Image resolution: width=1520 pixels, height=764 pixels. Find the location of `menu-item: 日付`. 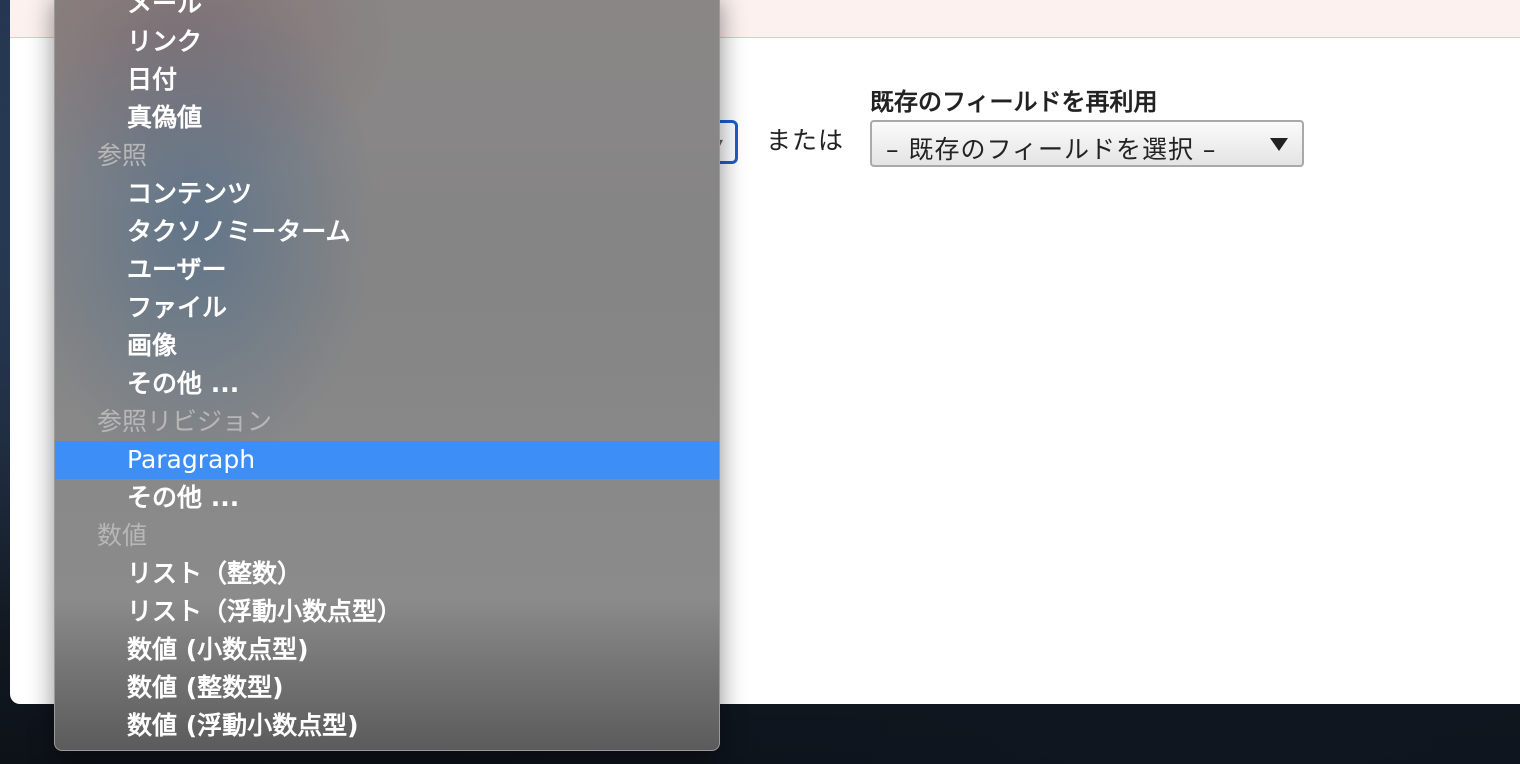

menu-item: 日付 is located at coordinates (387, 80).